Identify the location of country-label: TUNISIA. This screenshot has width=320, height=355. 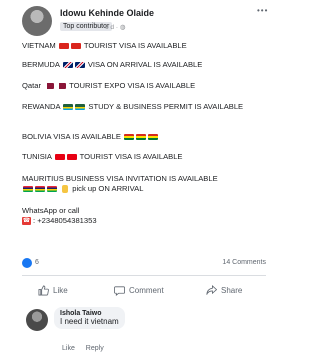
(37, 156).